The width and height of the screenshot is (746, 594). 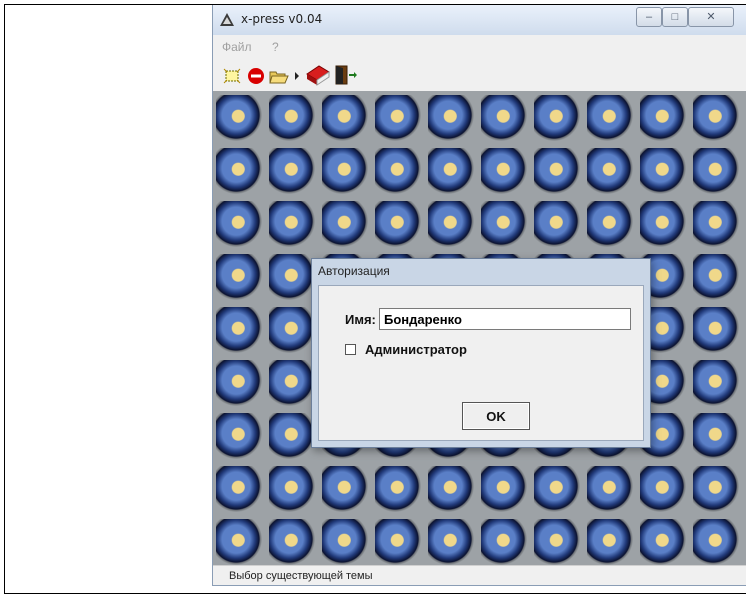 What do you see at coordinates (350, 349) in the screenshot?
I see `admin-checkbox` at bounding box center [350, 349].